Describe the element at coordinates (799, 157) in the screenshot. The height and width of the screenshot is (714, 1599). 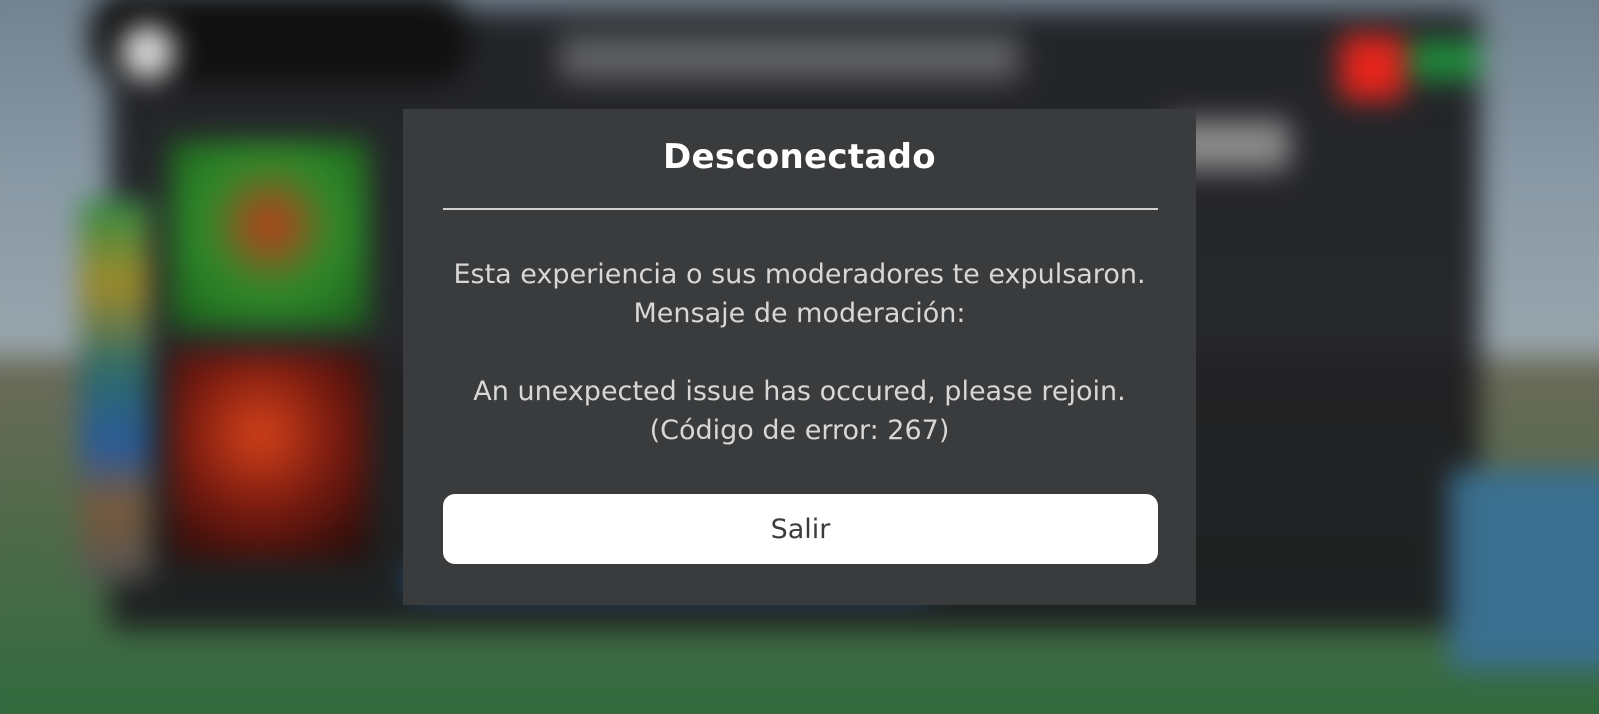
I see `dialog-title: Desconectado` at that location.